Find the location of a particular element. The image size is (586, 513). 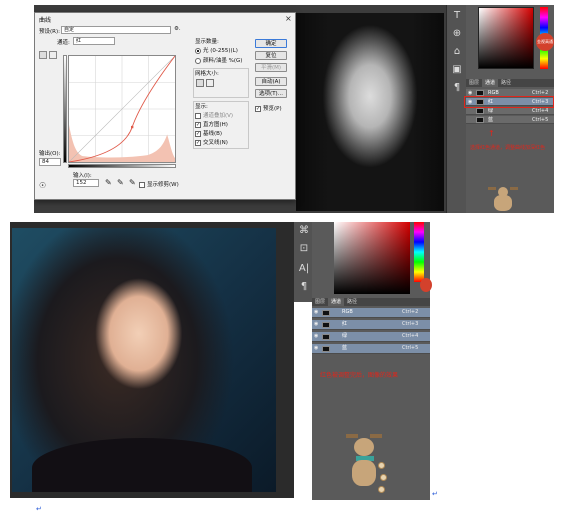

curves-graph is located at coordinates (122, 109).